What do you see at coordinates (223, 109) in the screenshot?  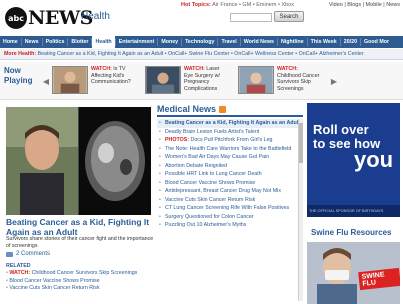 I see `rss-icon` at bounding box center [223, 109].